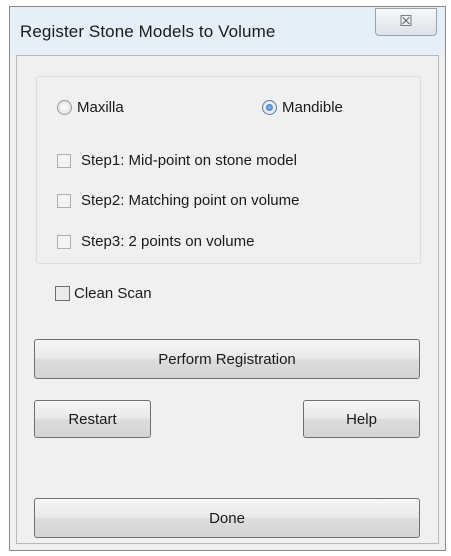 The height and width of the screenshot is (556, 451). I want to click on mandible-radio-option: Mandible, so click(302, 107).